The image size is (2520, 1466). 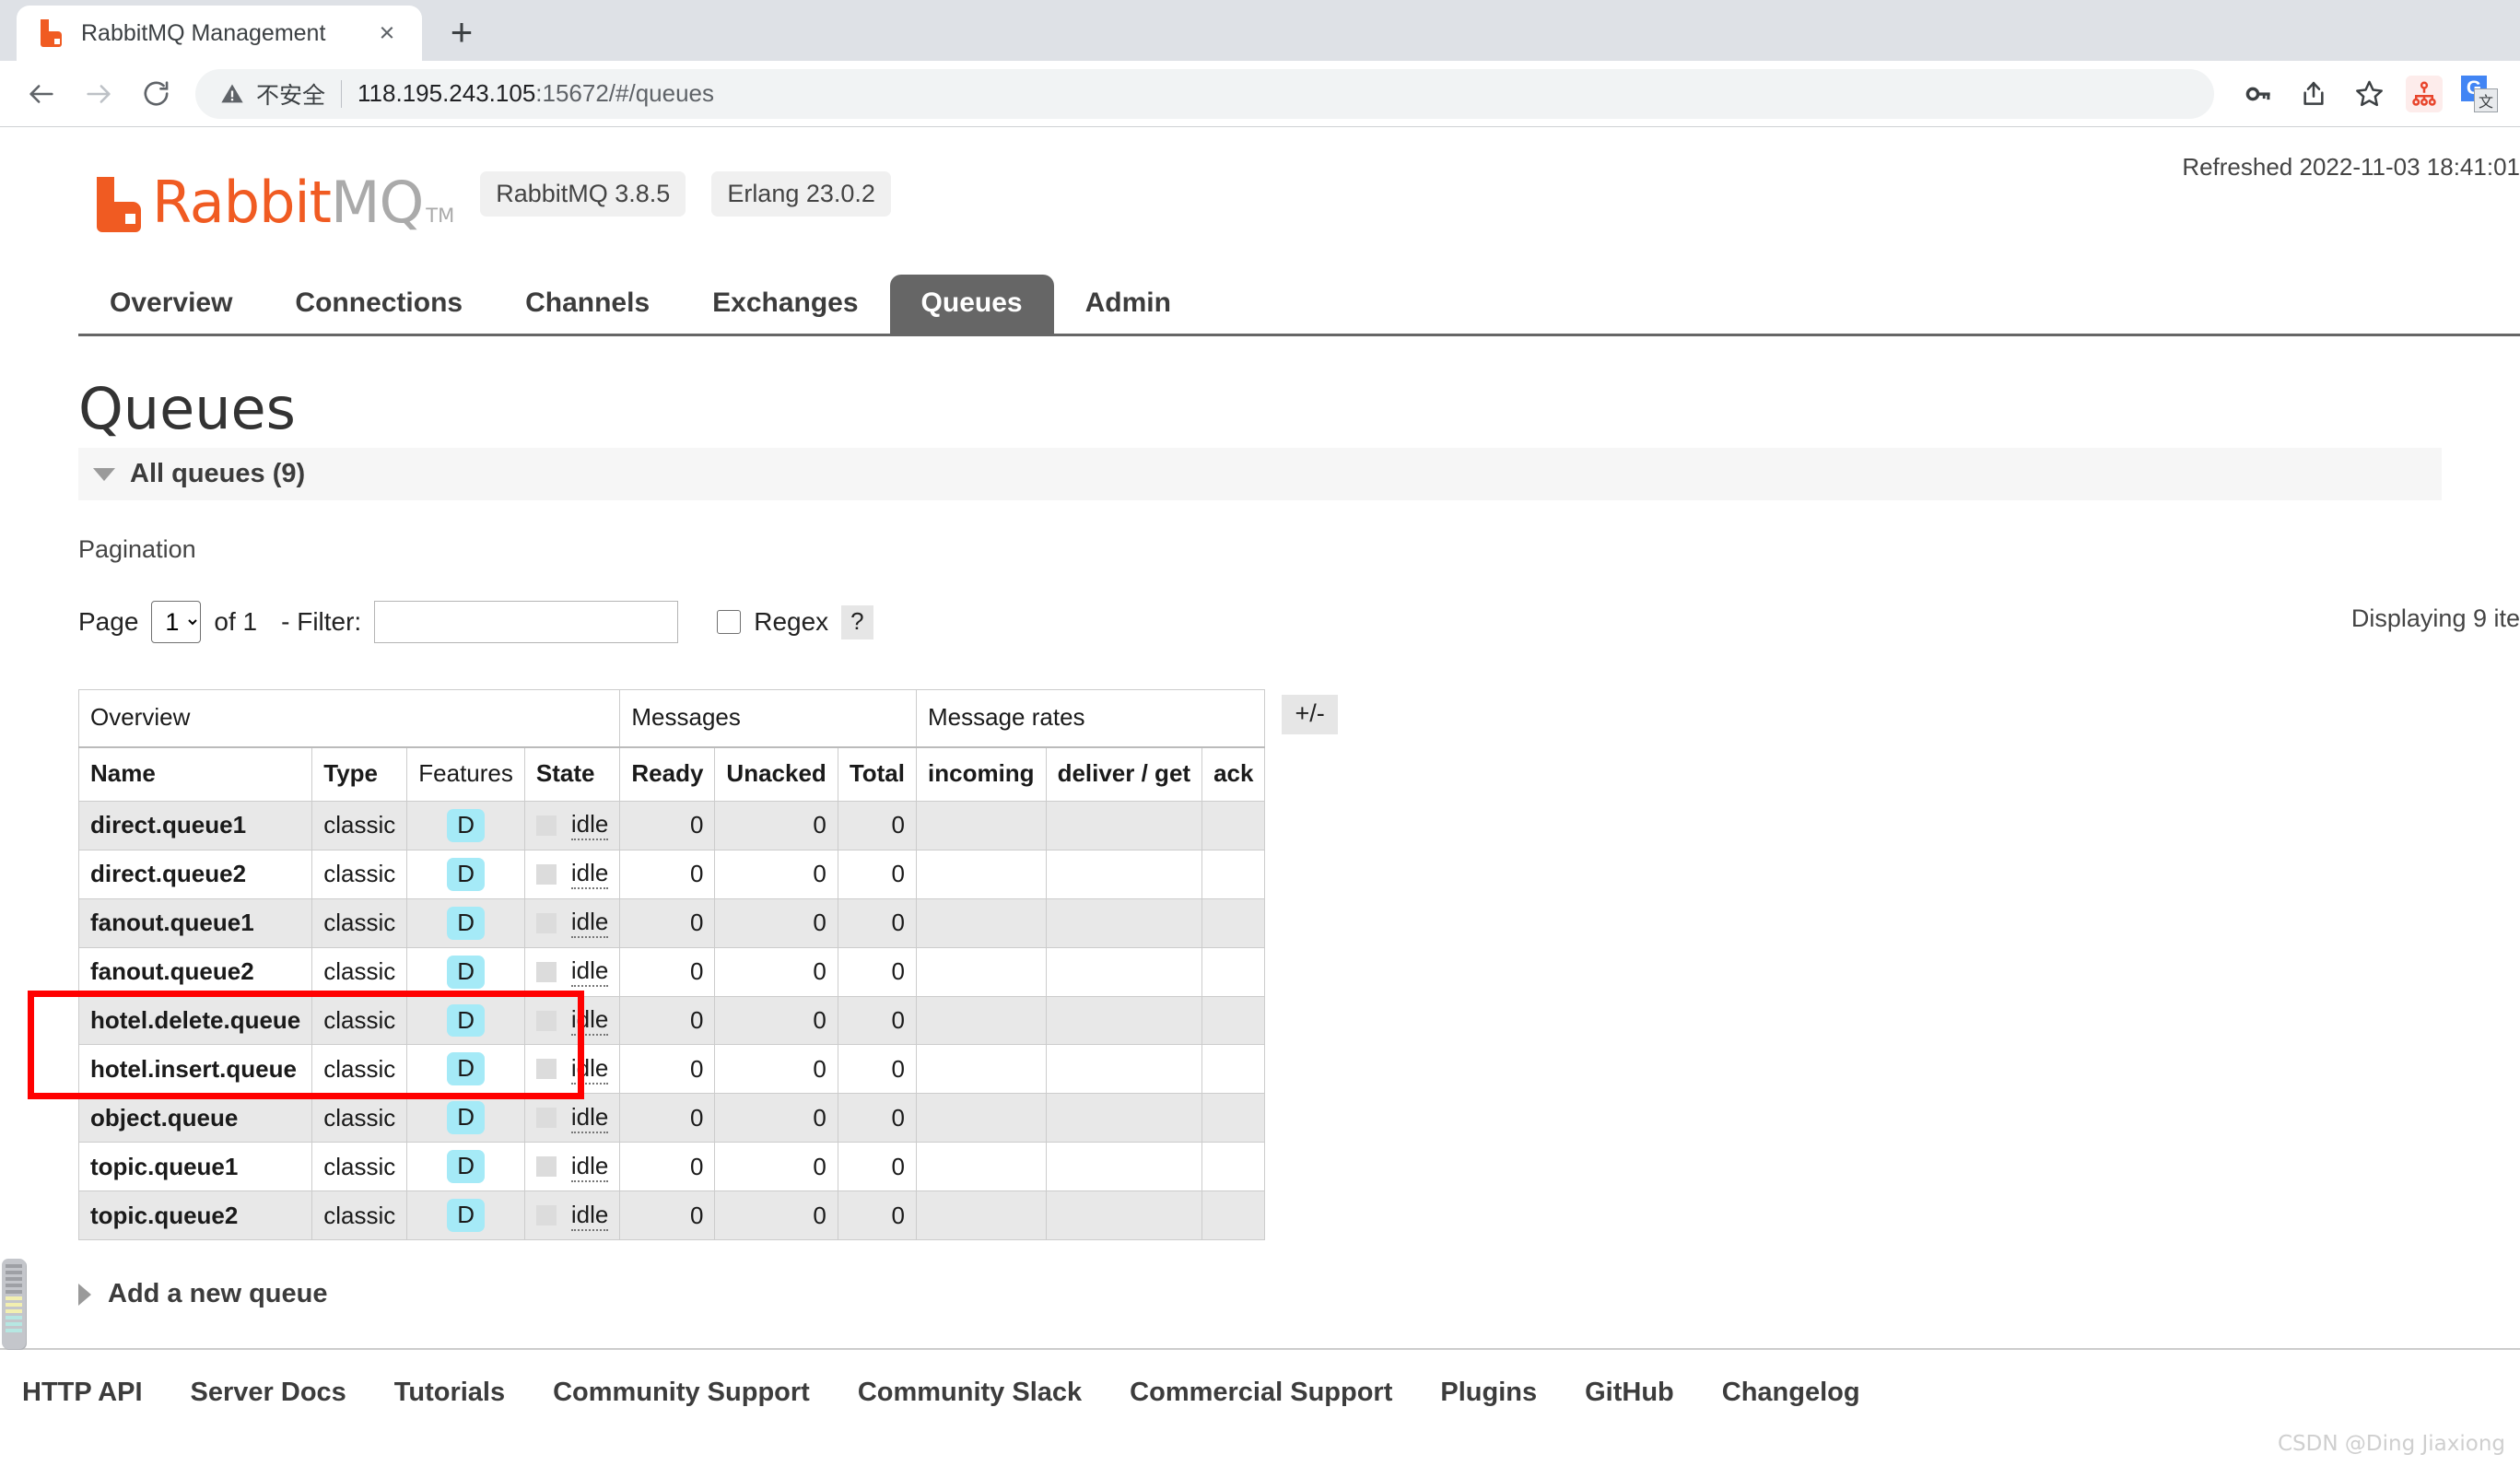 I want to click on queue-name-cell: object.queue, so click(x=195, y=1118).